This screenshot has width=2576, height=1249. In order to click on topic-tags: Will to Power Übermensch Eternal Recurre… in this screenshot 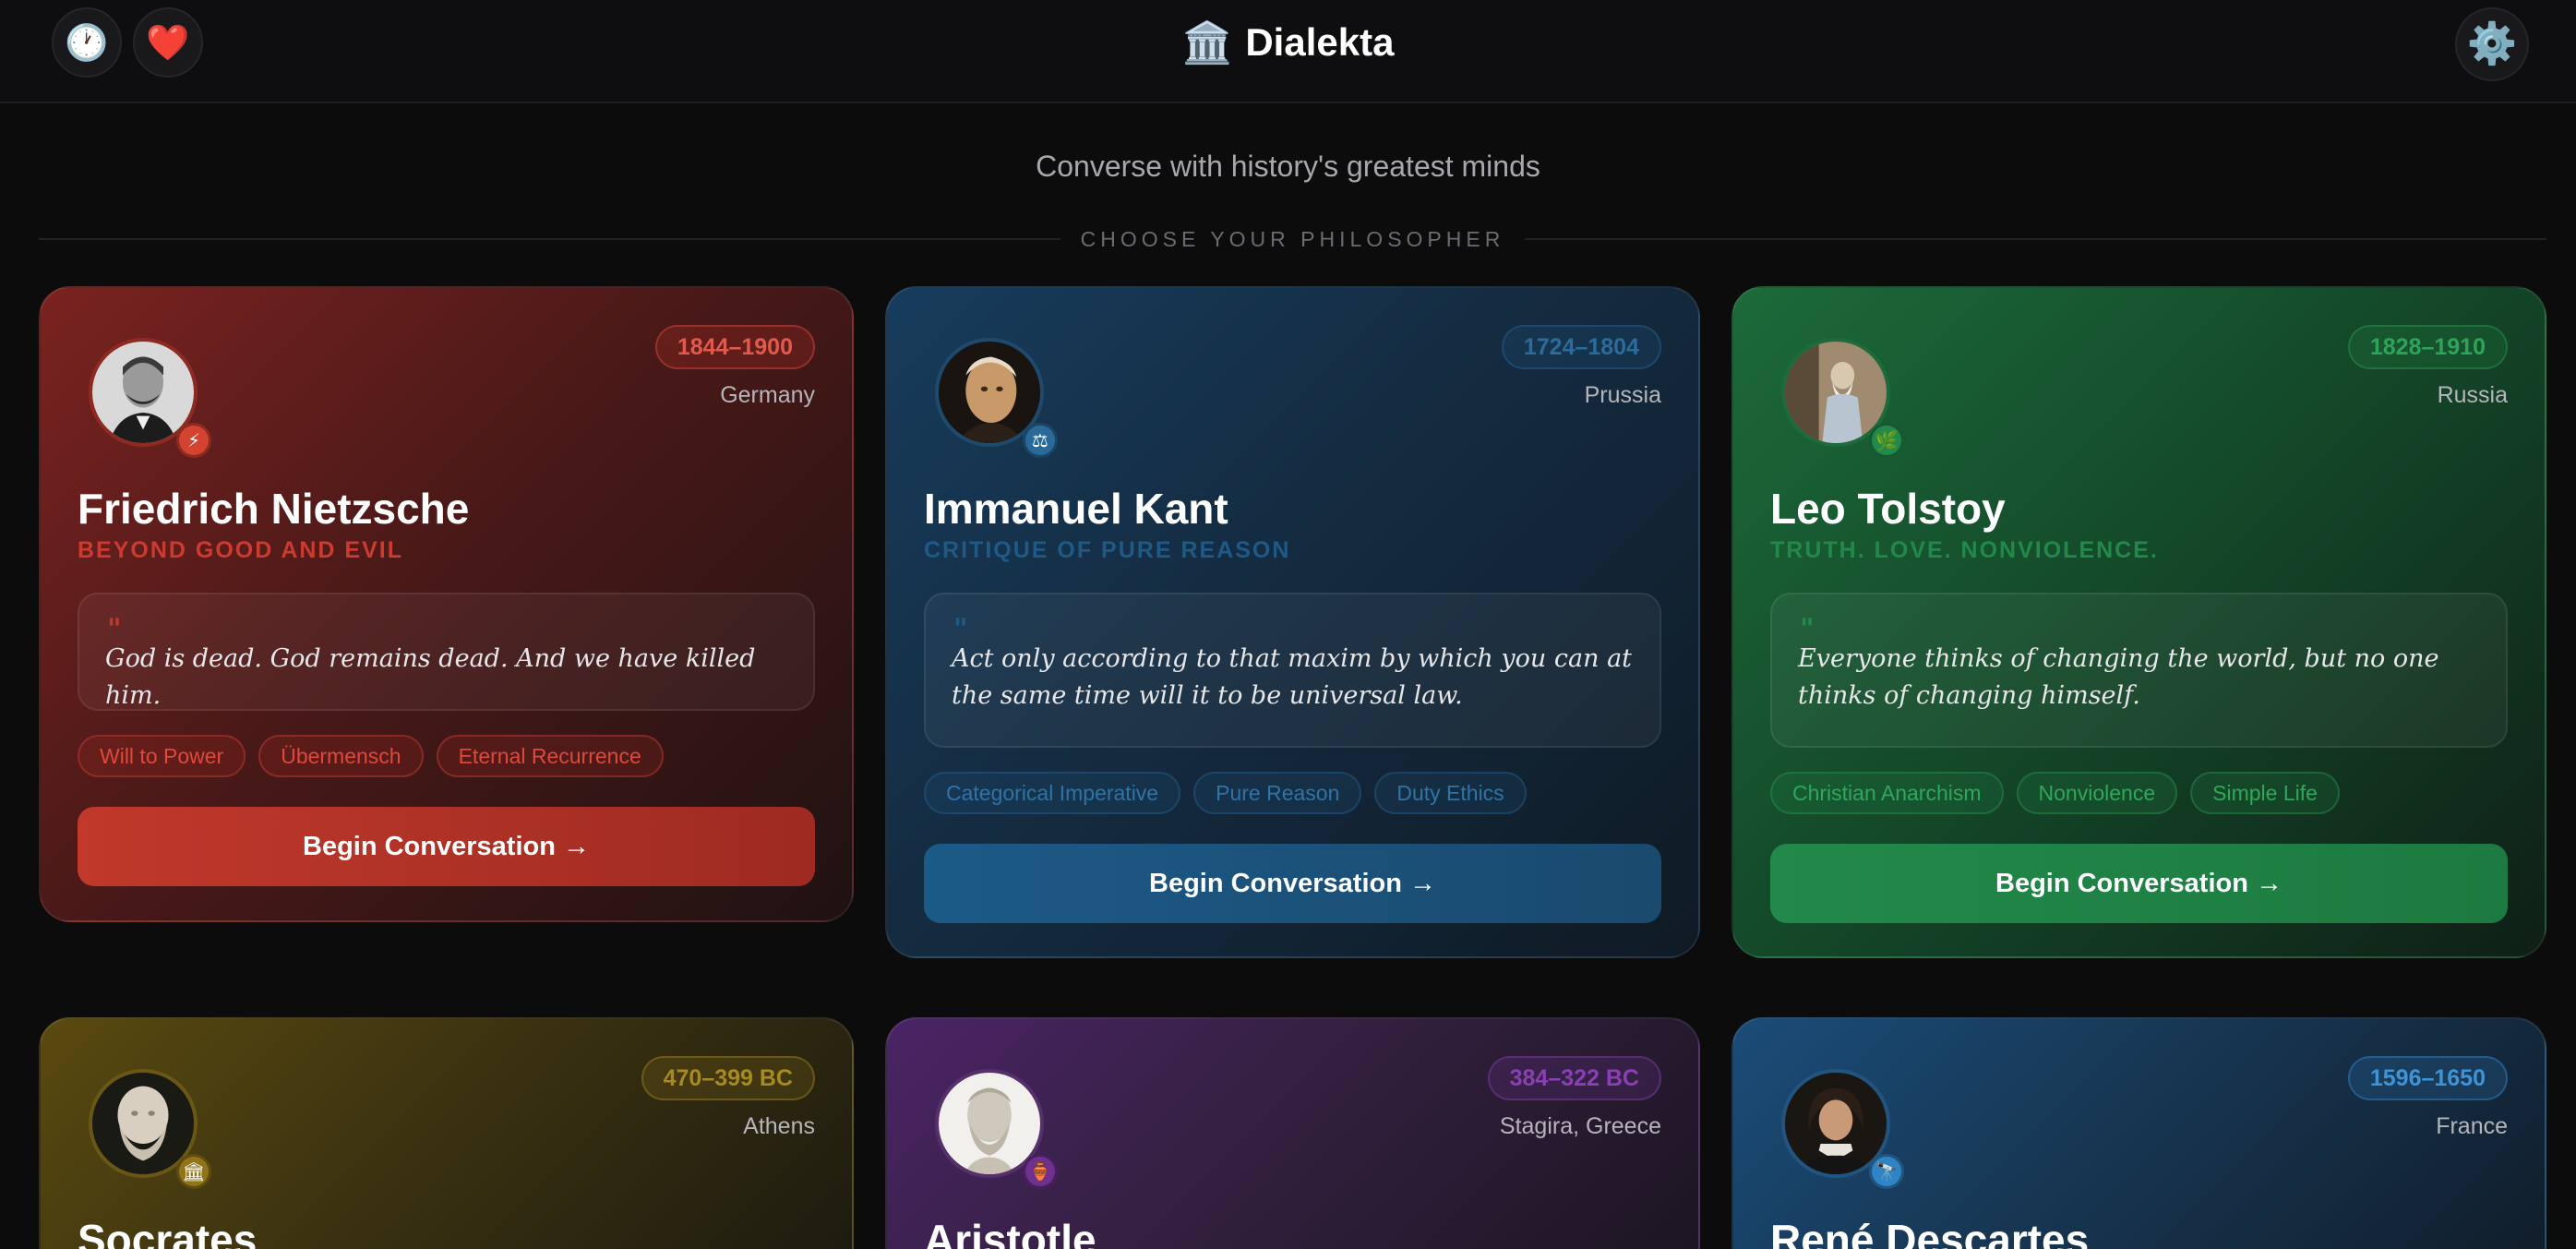, I will do `click(371, 756)`.